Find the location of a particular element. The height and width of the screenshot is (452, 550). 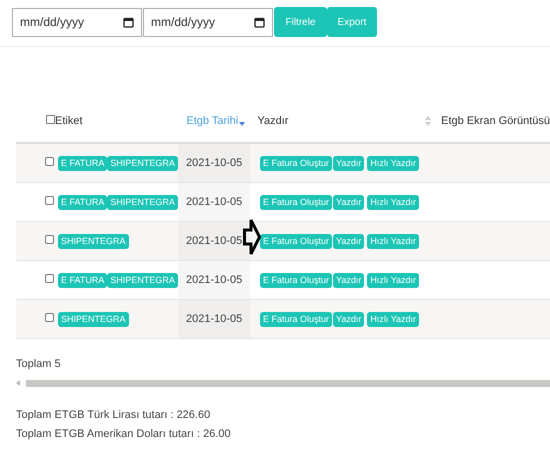

column-header: Etgb Ekran Görüntüsü is located at coordinates (495, 121).